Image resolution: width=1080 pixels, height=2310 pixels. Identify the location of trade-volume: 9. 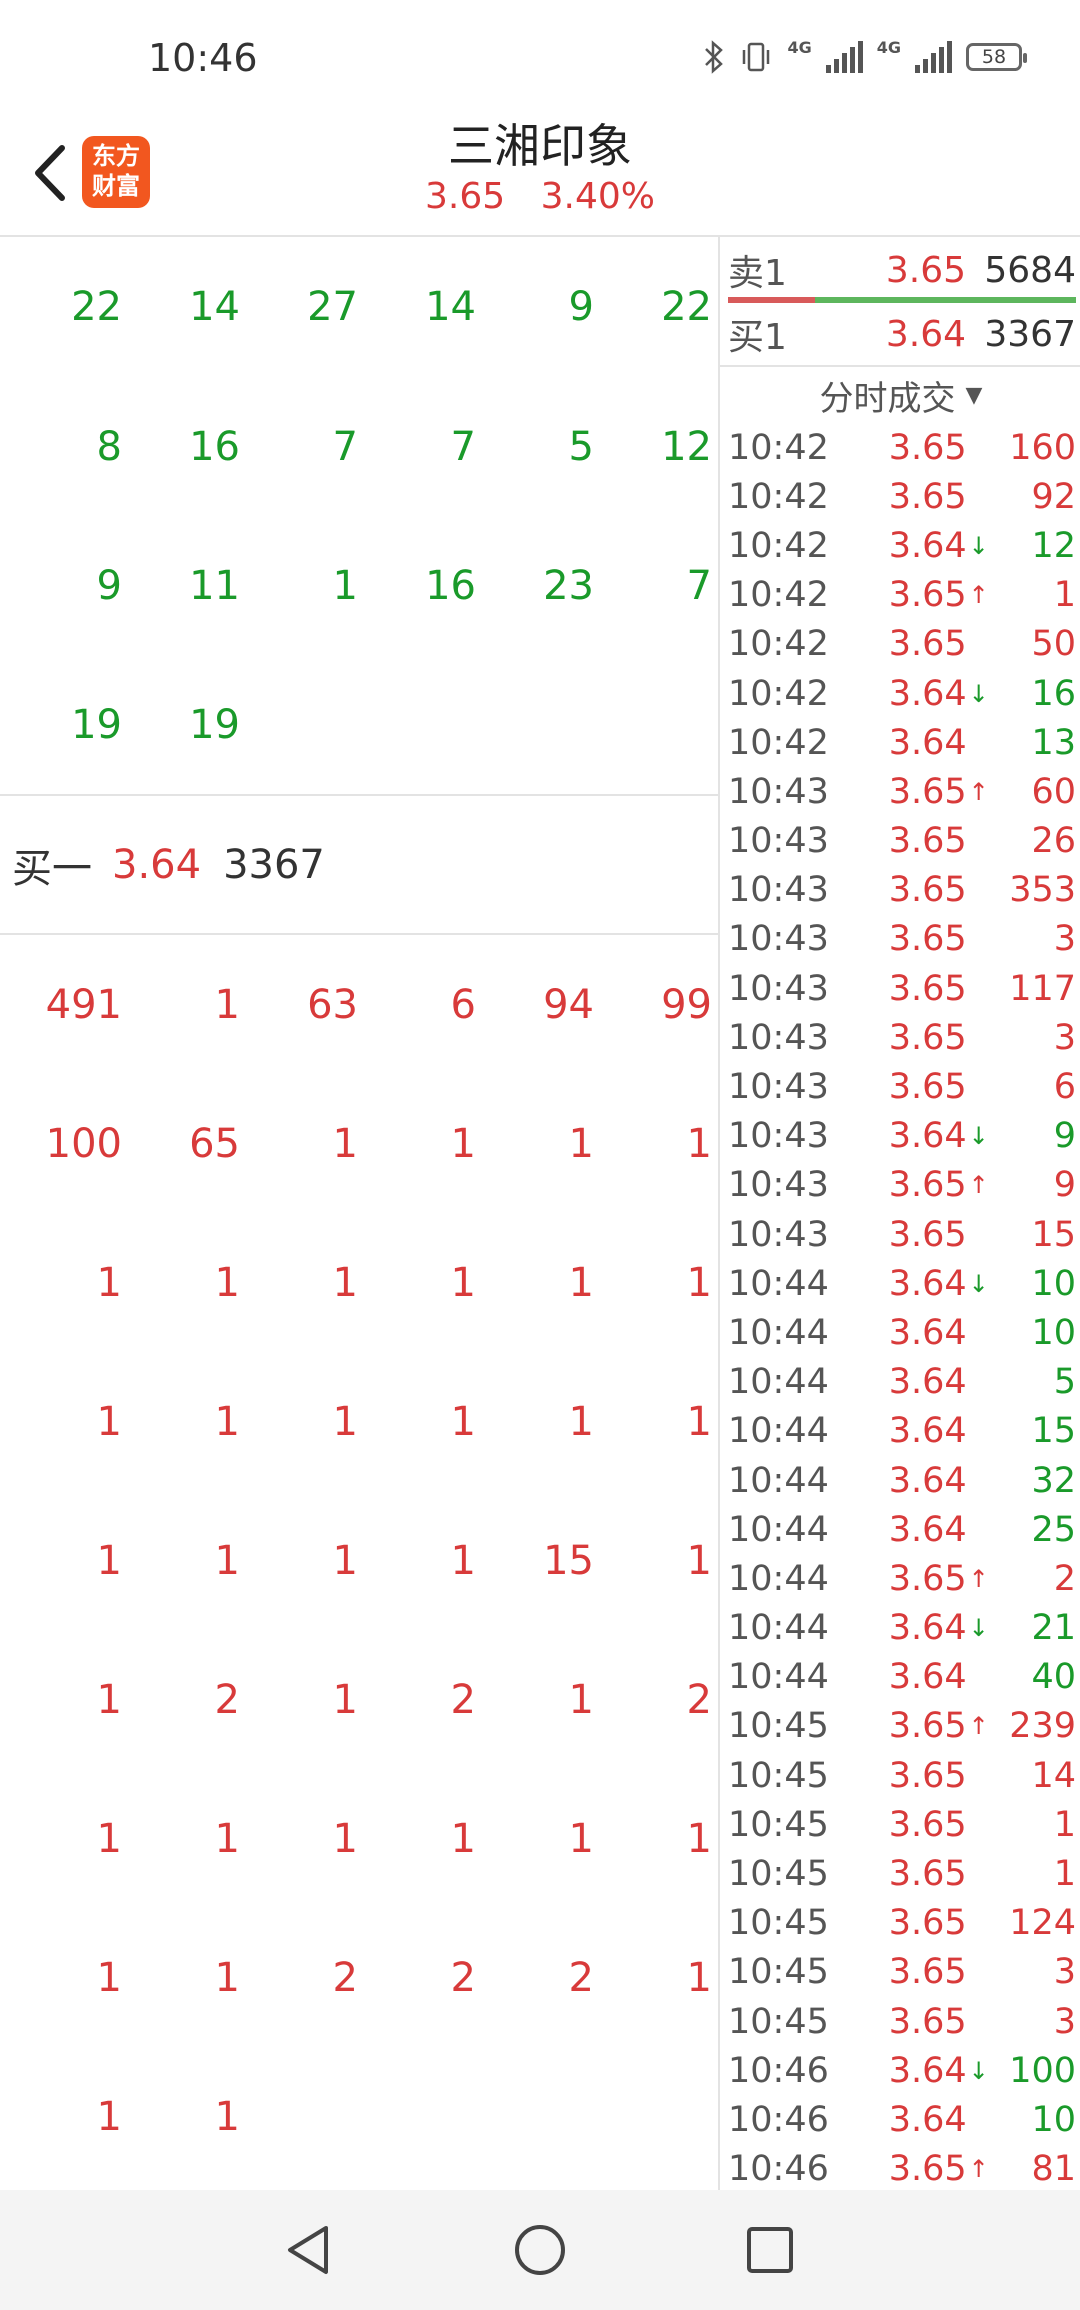
(1064, 1136).